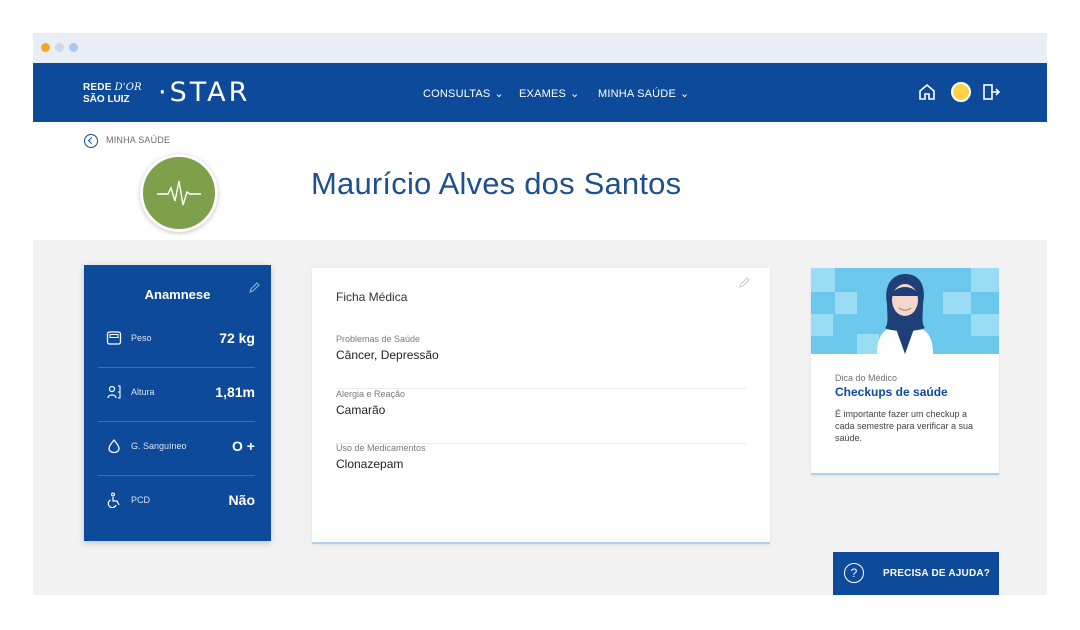 Image resolution: width=1080 pixels, height=630 pixels. Describe the element at coordinates (159, 446) in the screenshot. I see `sangue-label: G. Sanguíneo` at that location.